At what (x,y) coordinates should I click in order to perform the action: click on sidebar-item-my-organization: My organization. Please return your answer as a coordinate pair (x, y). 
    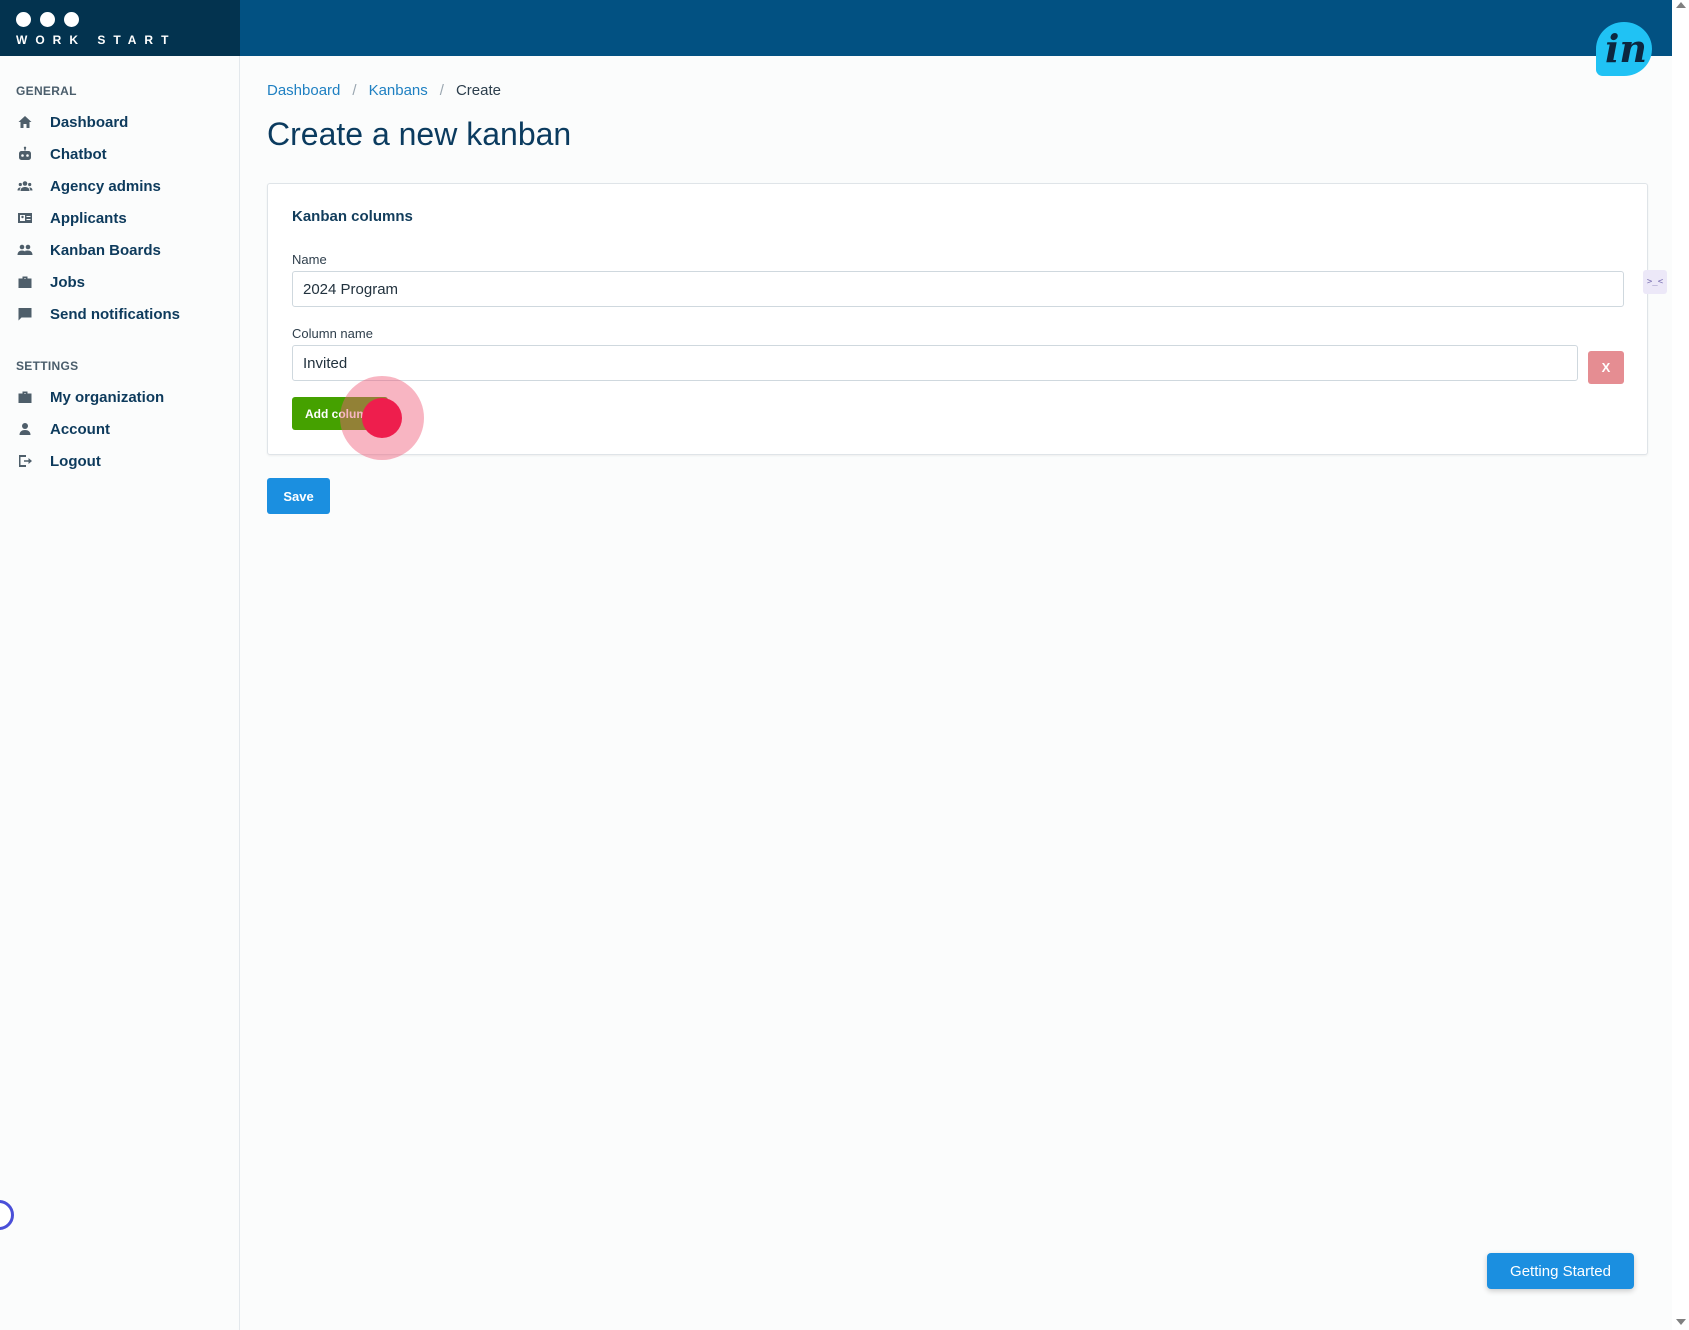
    Looking at the image, I should click on (123, 397).